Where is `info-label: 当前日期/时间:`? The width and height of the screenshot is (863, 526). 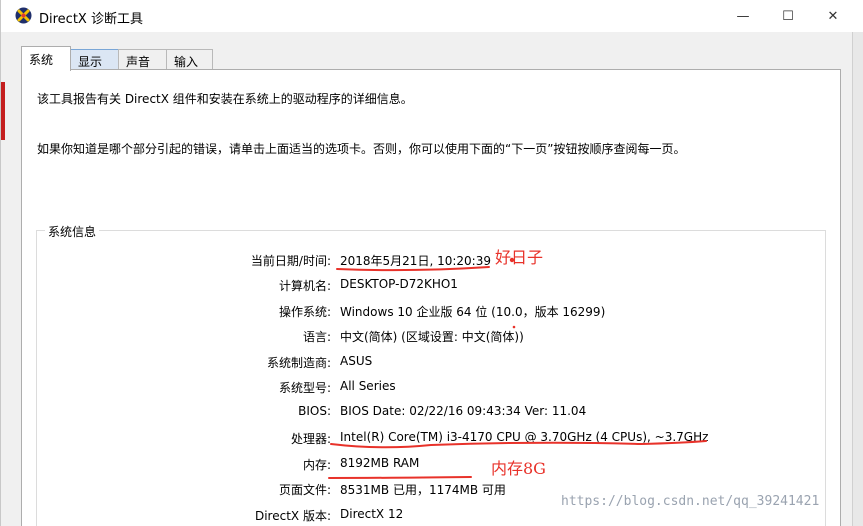
info-label: 当前日期/时间: is located at coordinates (290, 261).